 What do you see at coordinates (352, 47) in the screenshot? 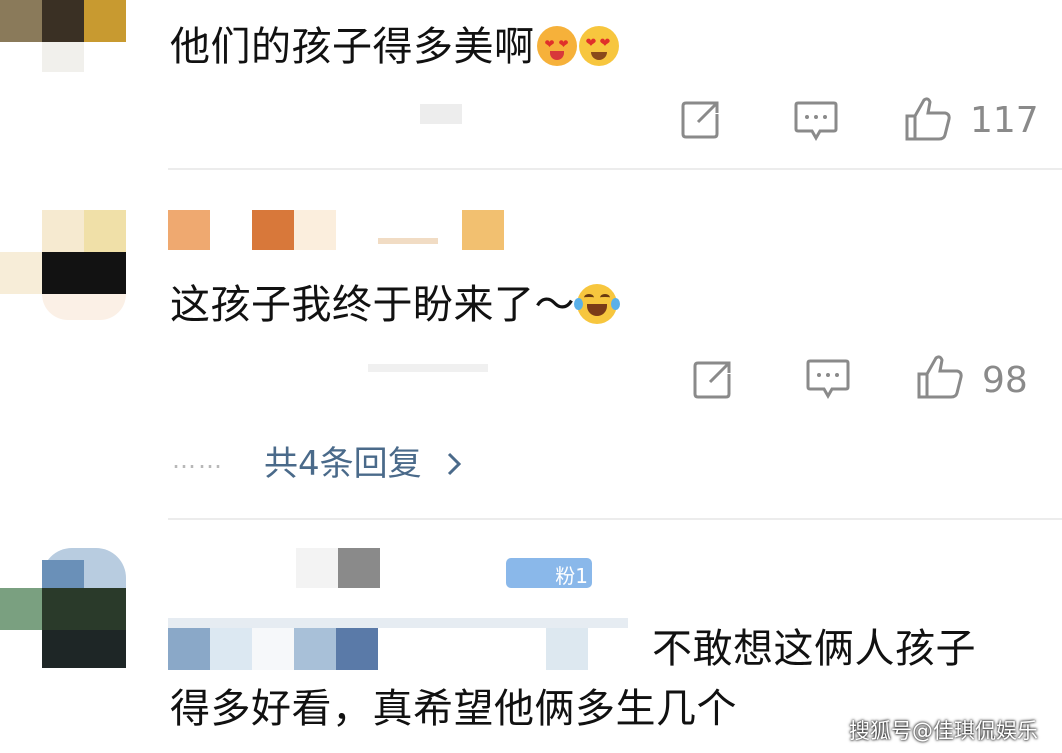
I see `comment-body: 他们的孩子得多美啊` at bounding box center [352, 47].